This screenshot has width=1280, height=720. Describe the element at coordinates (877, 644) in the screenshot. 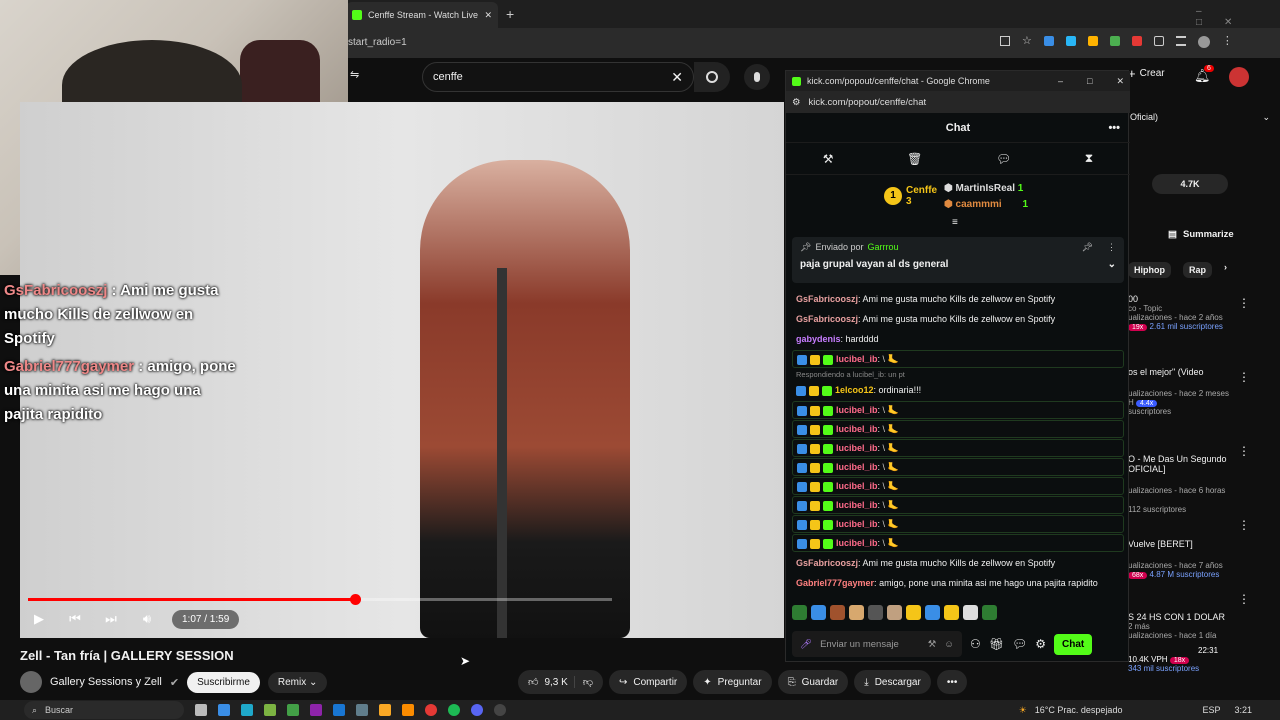

I see `chat-input: 🎤︎ Enviar un mensaje ⚒ ☺` at that location.